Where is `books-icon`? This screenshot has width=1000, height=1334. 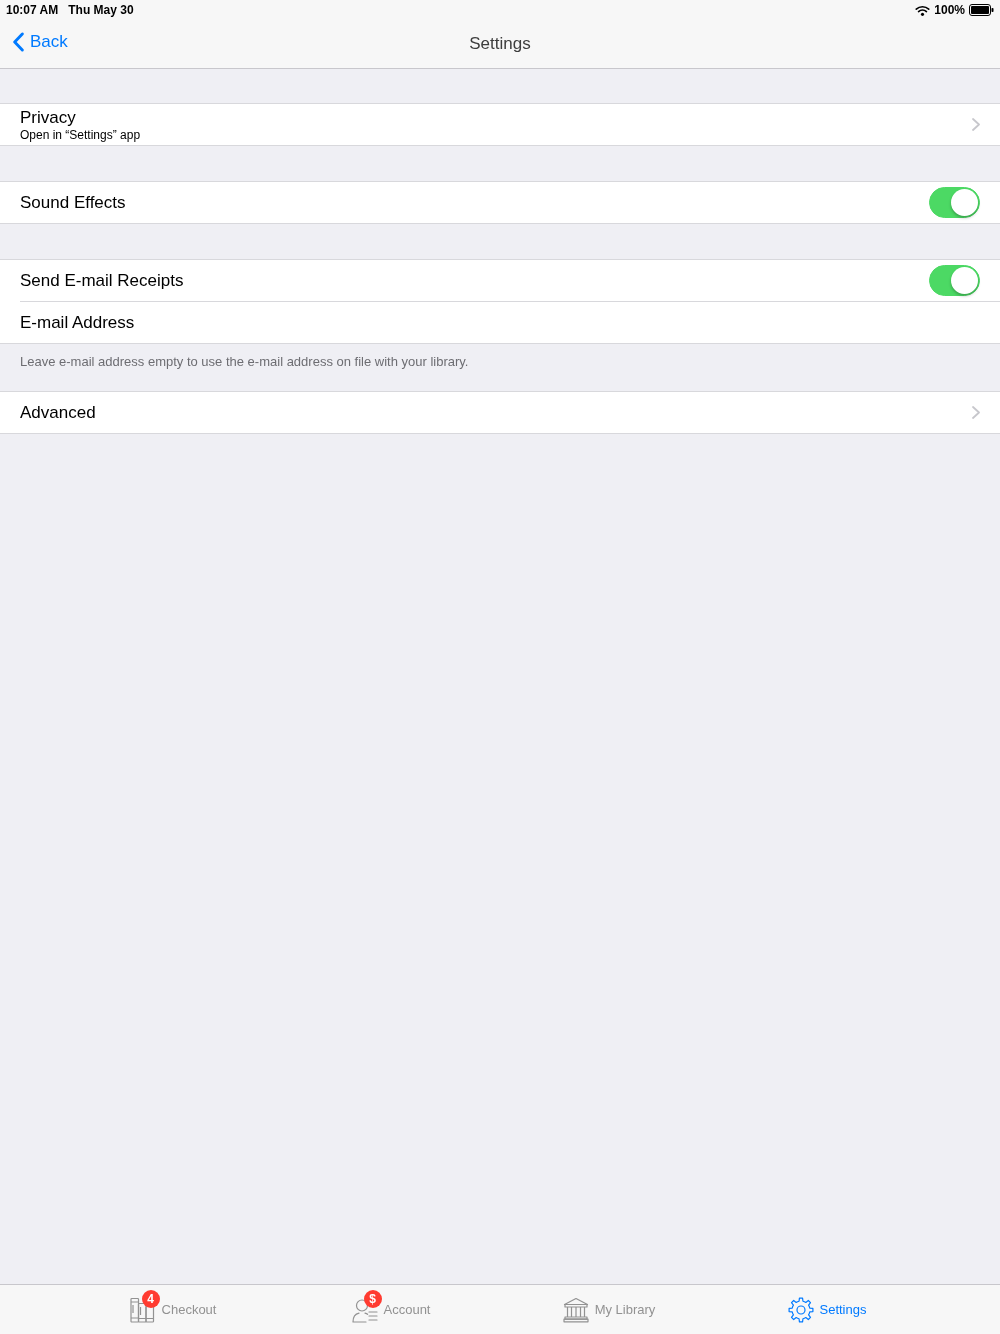
books-icon is located at coordinates (142, 1309).